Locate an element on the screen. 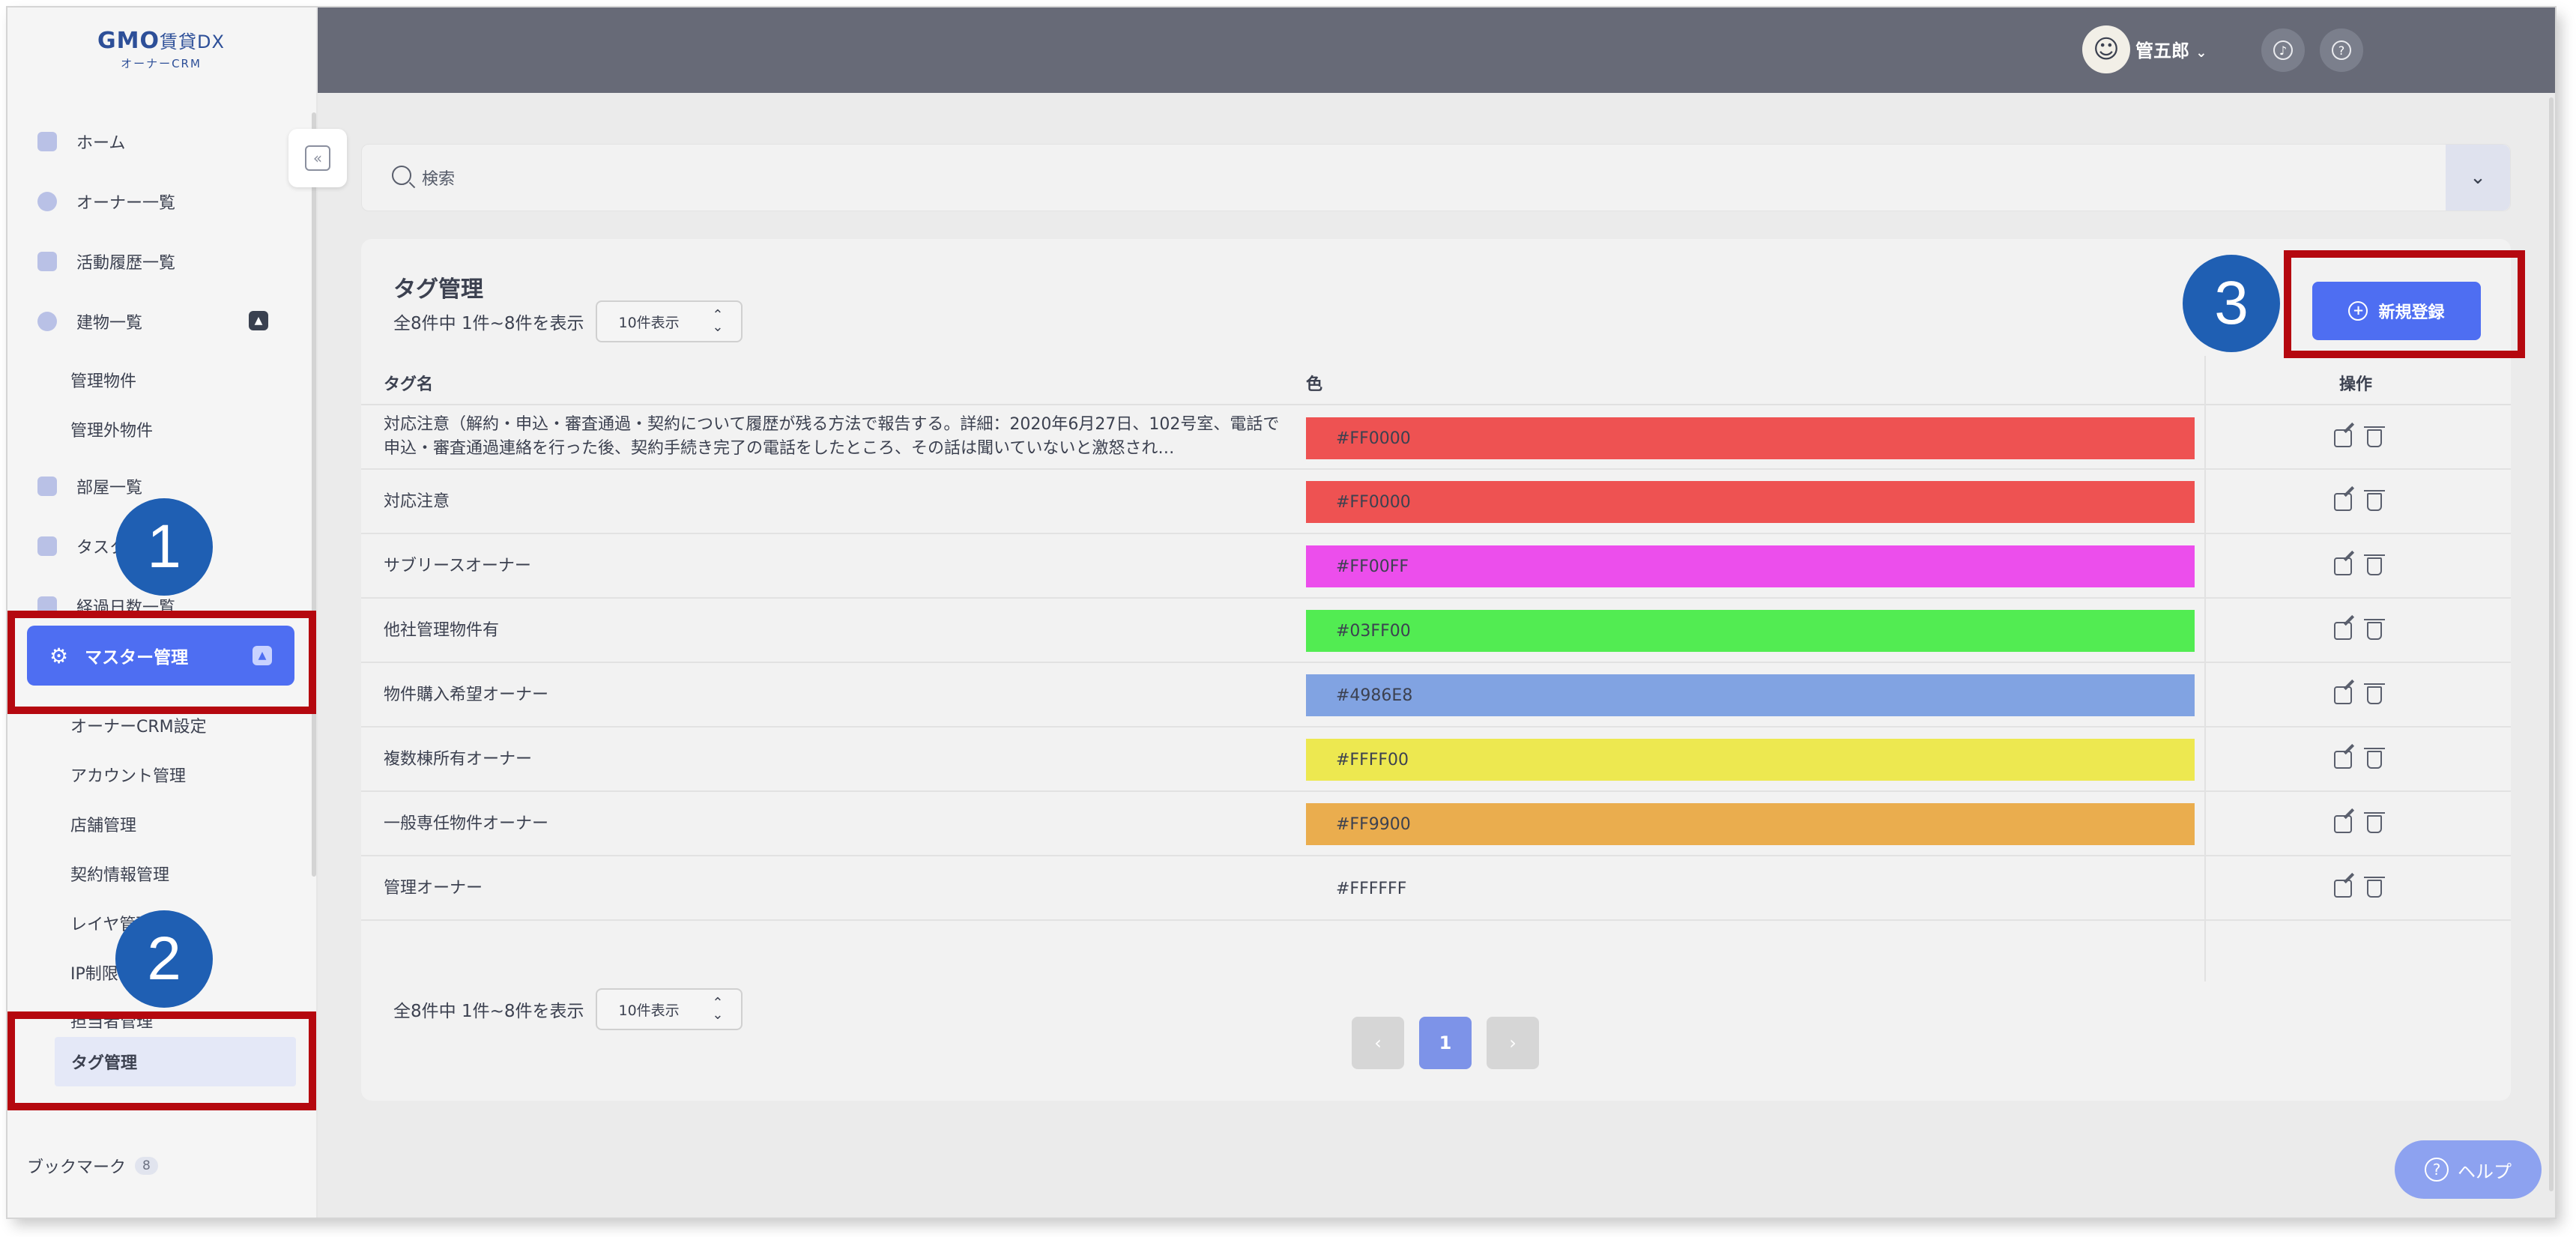 The width and height of the screenshot is (2576, 1237). sidebar-subitem-ip-restriction: IP制限 is located at coordinates (94, 973).